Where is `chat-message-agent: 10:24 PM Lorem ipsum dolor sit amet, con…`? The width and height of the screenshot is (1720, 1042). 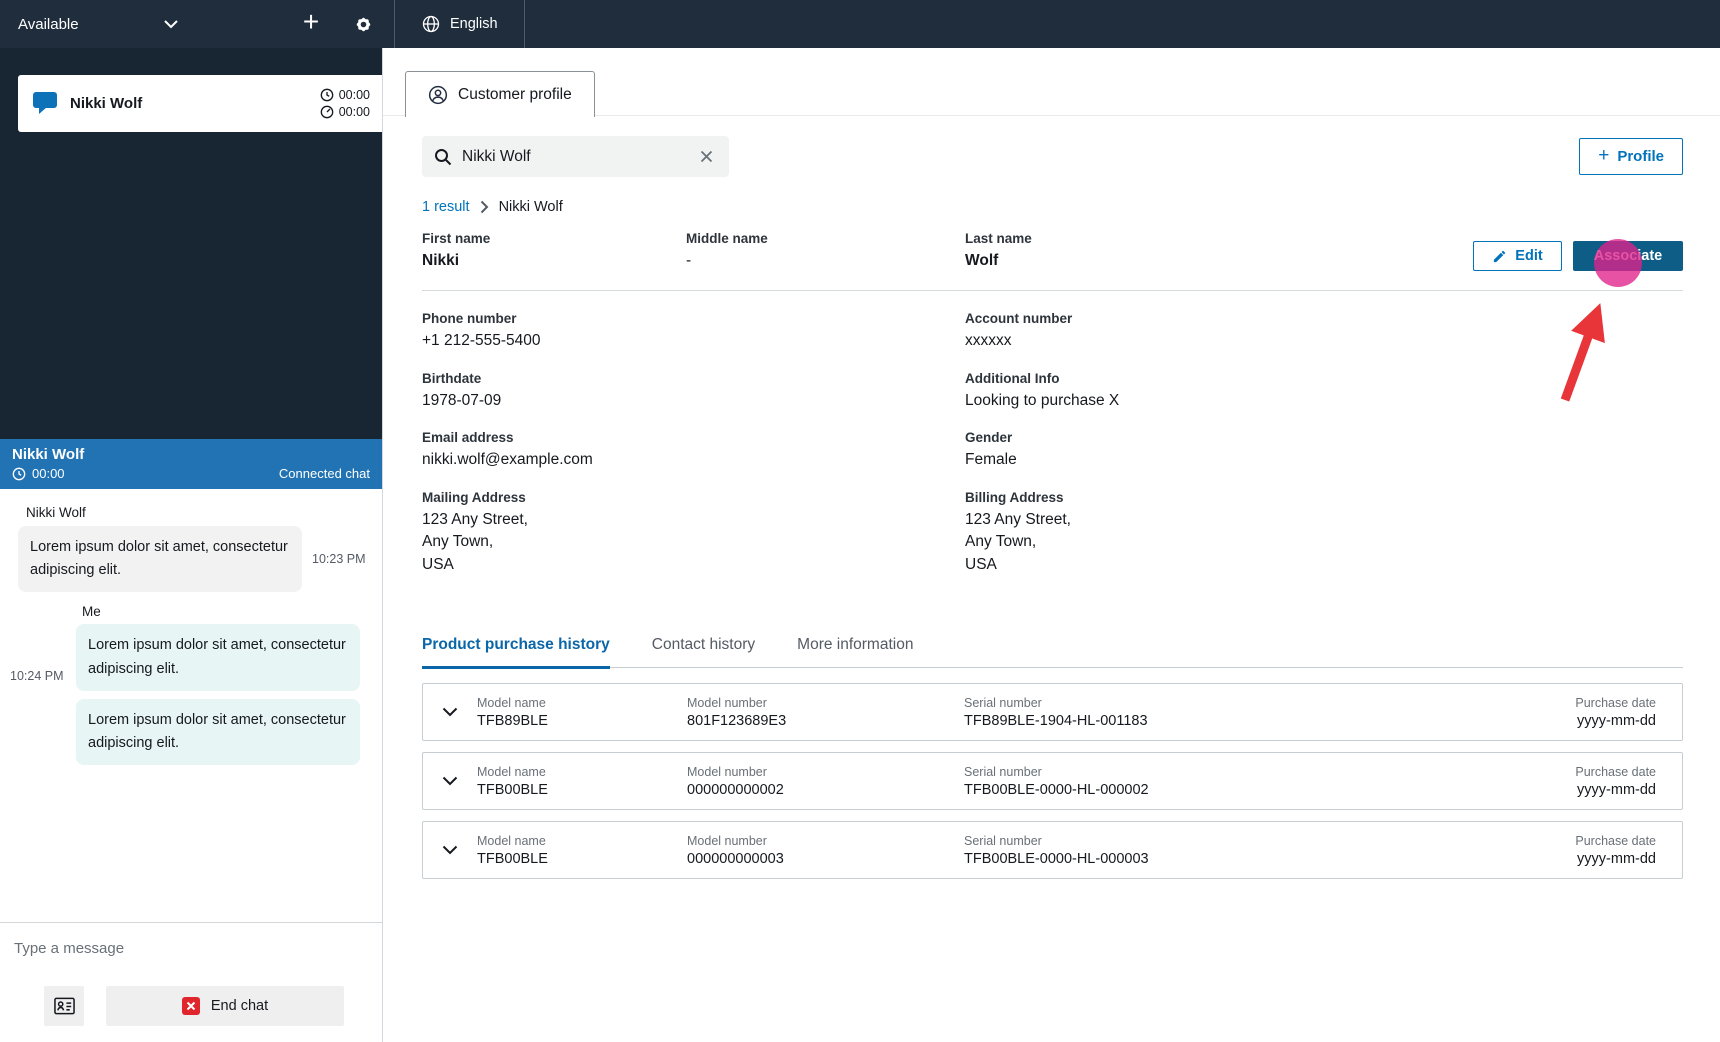 chat-message-agent: 10:24 PM Lorem ipsum dolor sit amet, con… is located at coordinates (191, 657).